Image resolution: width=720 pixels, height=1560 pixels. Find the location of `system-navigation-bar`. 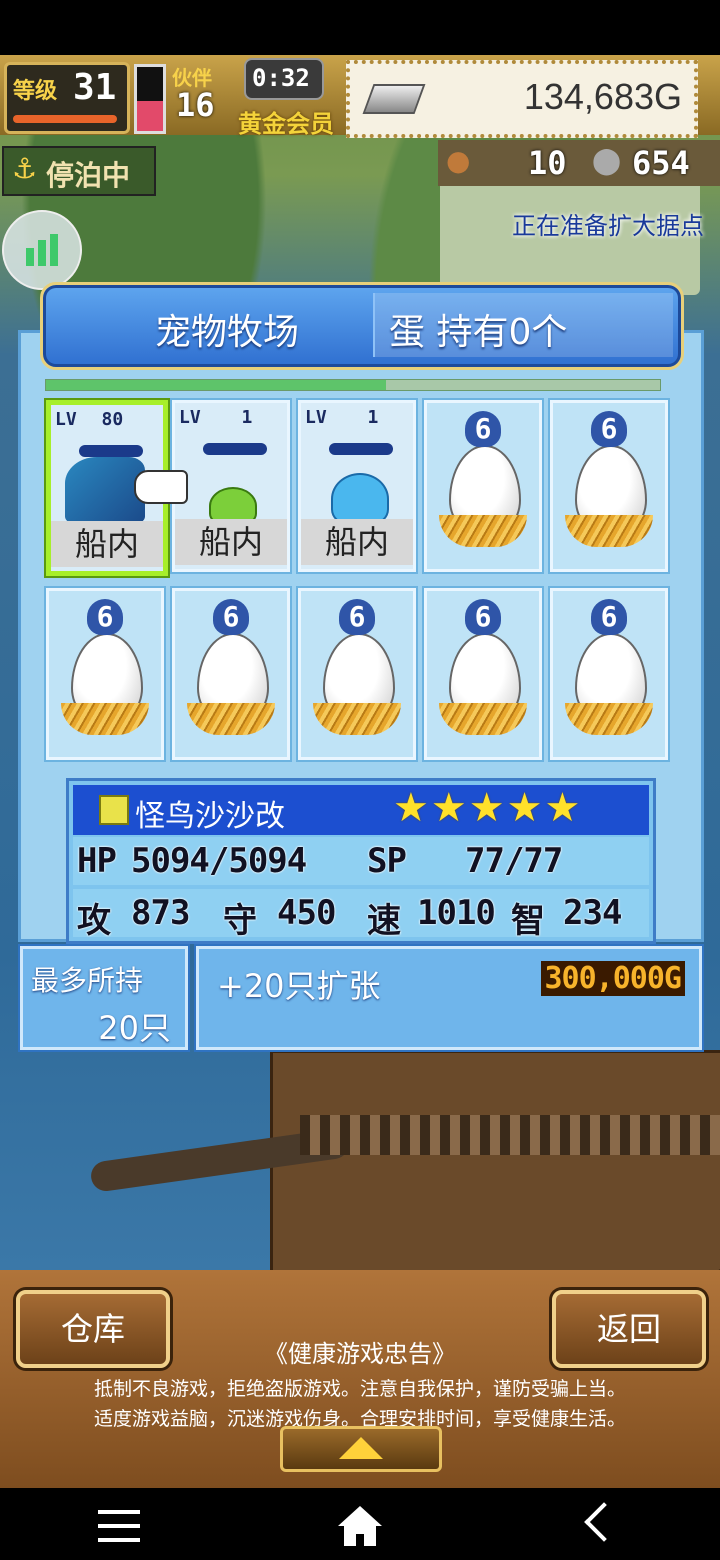

system-navigation-bar is located at coordinates (360, 1524).